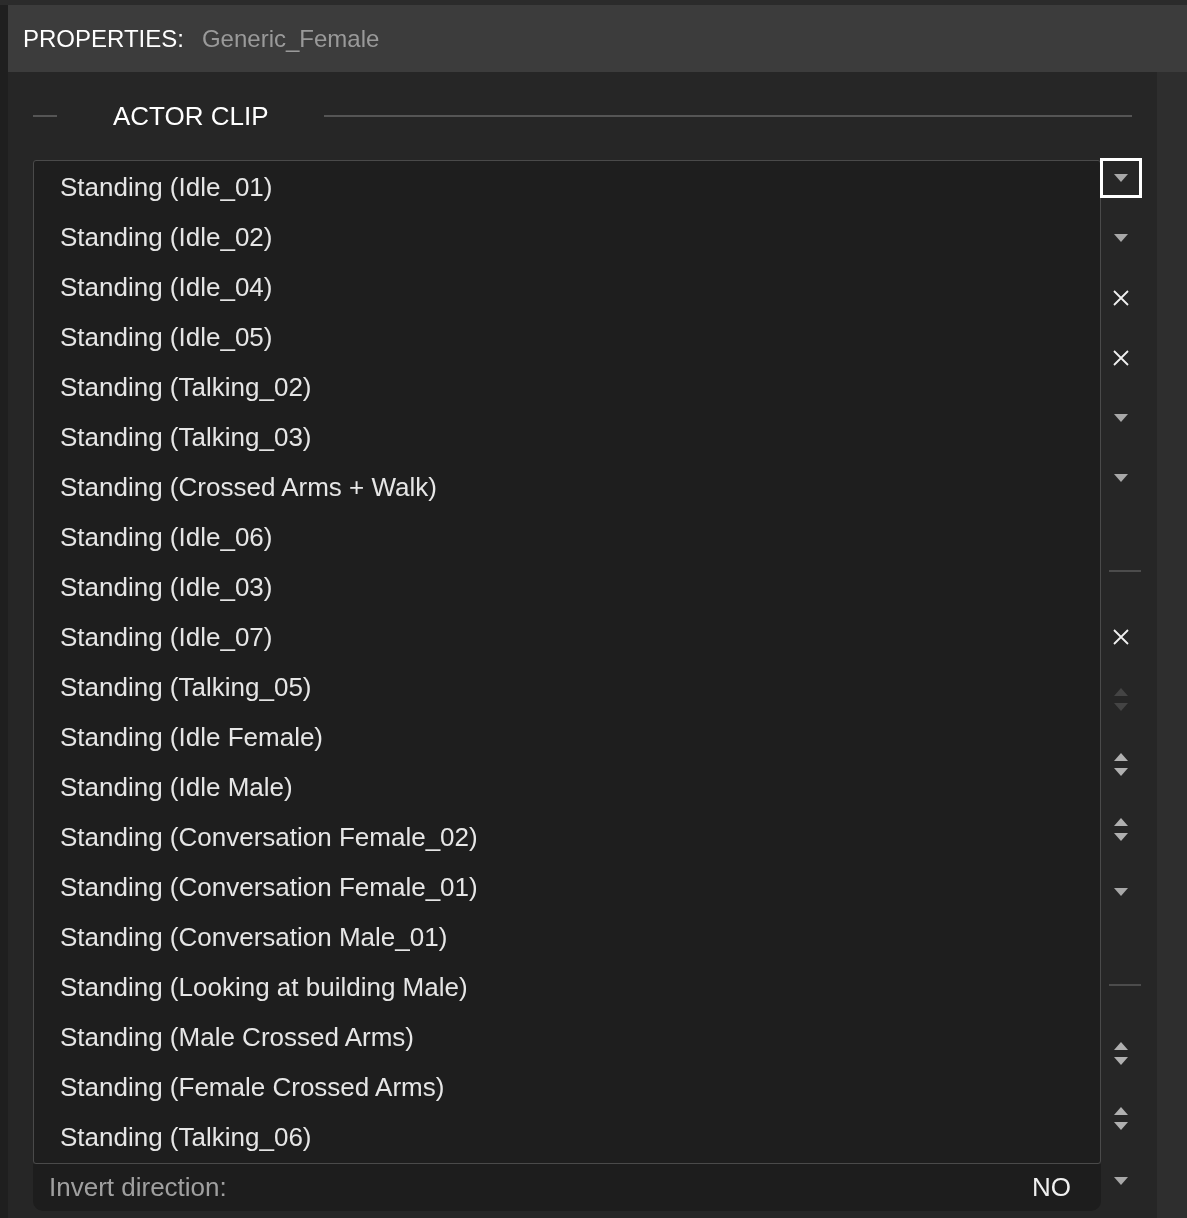 The height and width of the screenshot is (1218, 1187). Describe the element at coordinates (567, 1037) in the screenshot. I see `clip-option: Standing (Male Crossed Arms)` at that location.